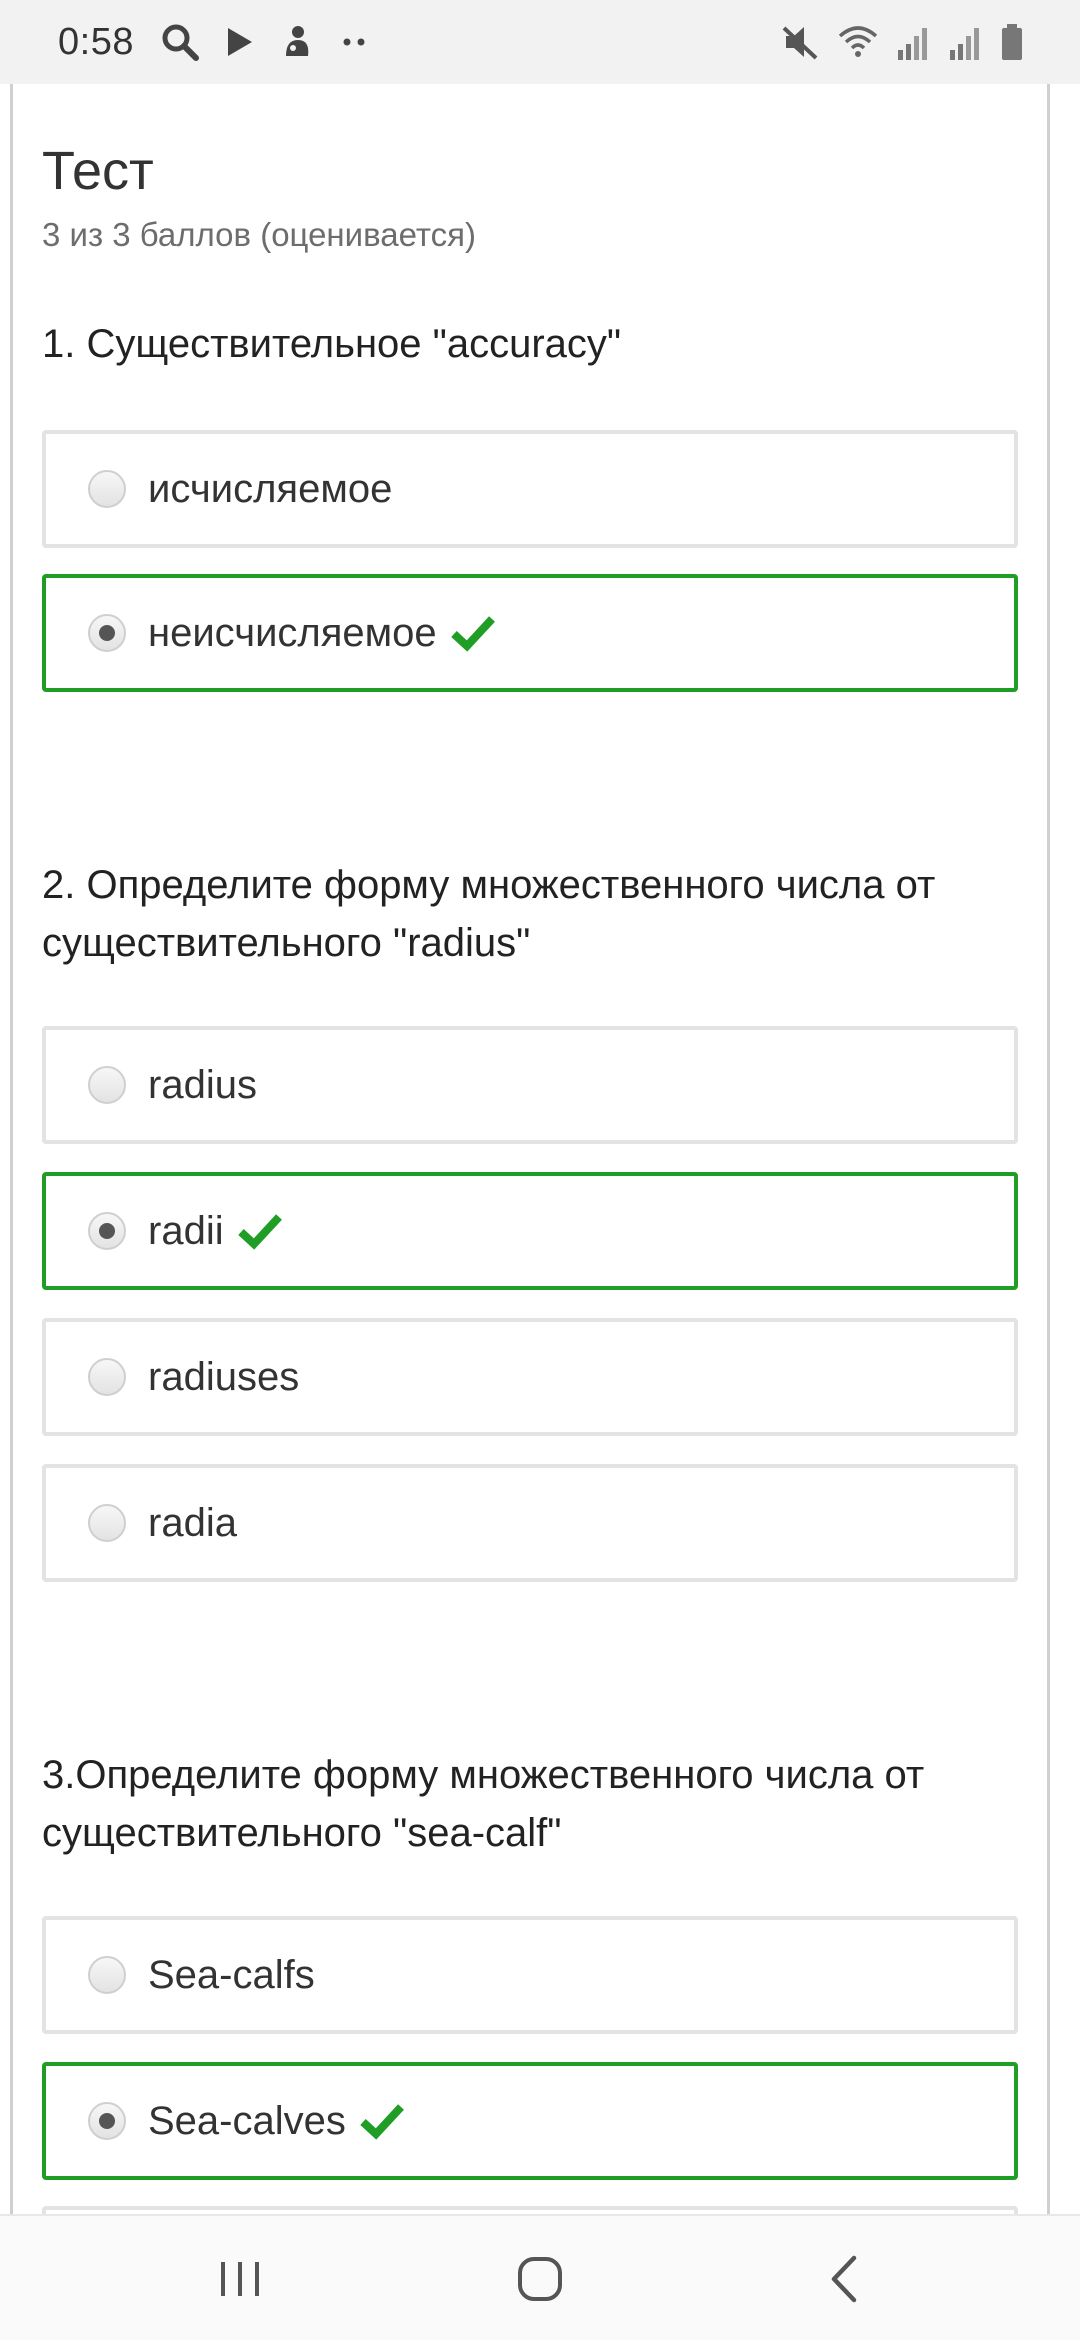  I want to click on status-right, so click(902, 42).